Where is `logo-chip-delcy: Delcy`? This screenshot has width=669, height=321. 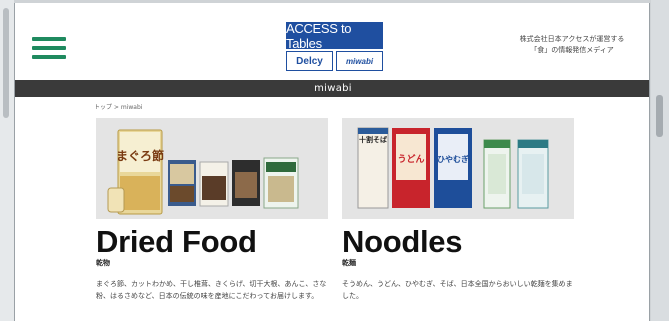
logo-chip-delcy: Delcy is located at coordinates (309, 61).